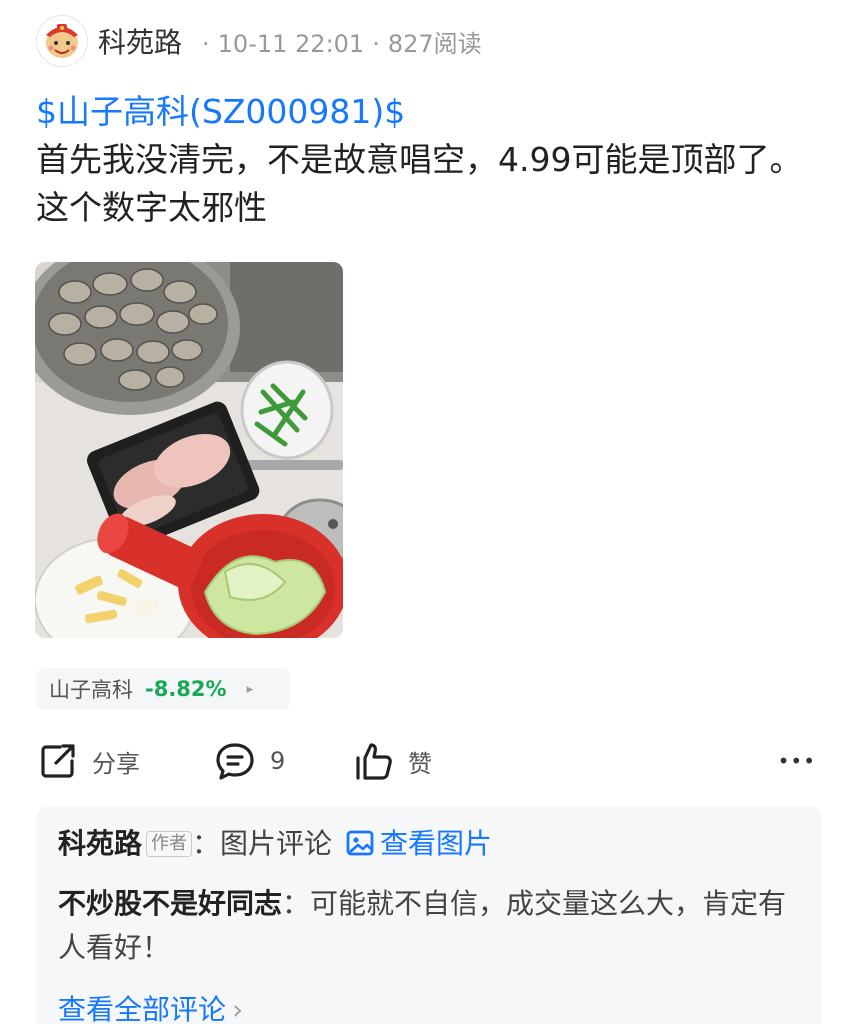 This screenshot has width=857, height=1024. What do you see at coordinates (89, 761) in the screenshot?
I see `share-button: 分享` at bounding box center [89, 761].